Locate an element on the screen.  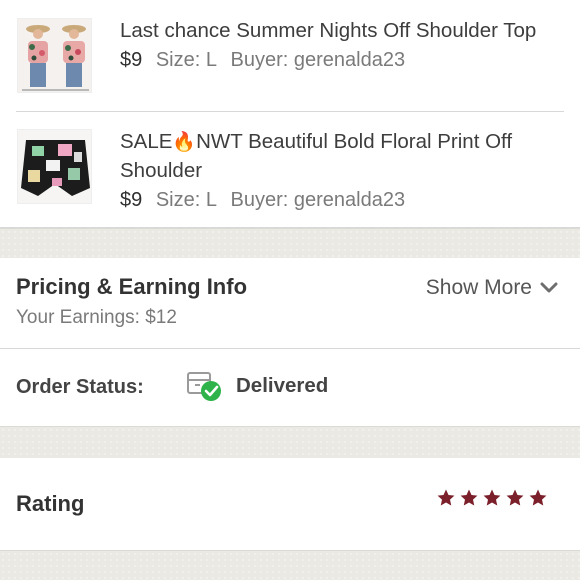
item-title-prefix: SALE is located at coordinates (146, 141).